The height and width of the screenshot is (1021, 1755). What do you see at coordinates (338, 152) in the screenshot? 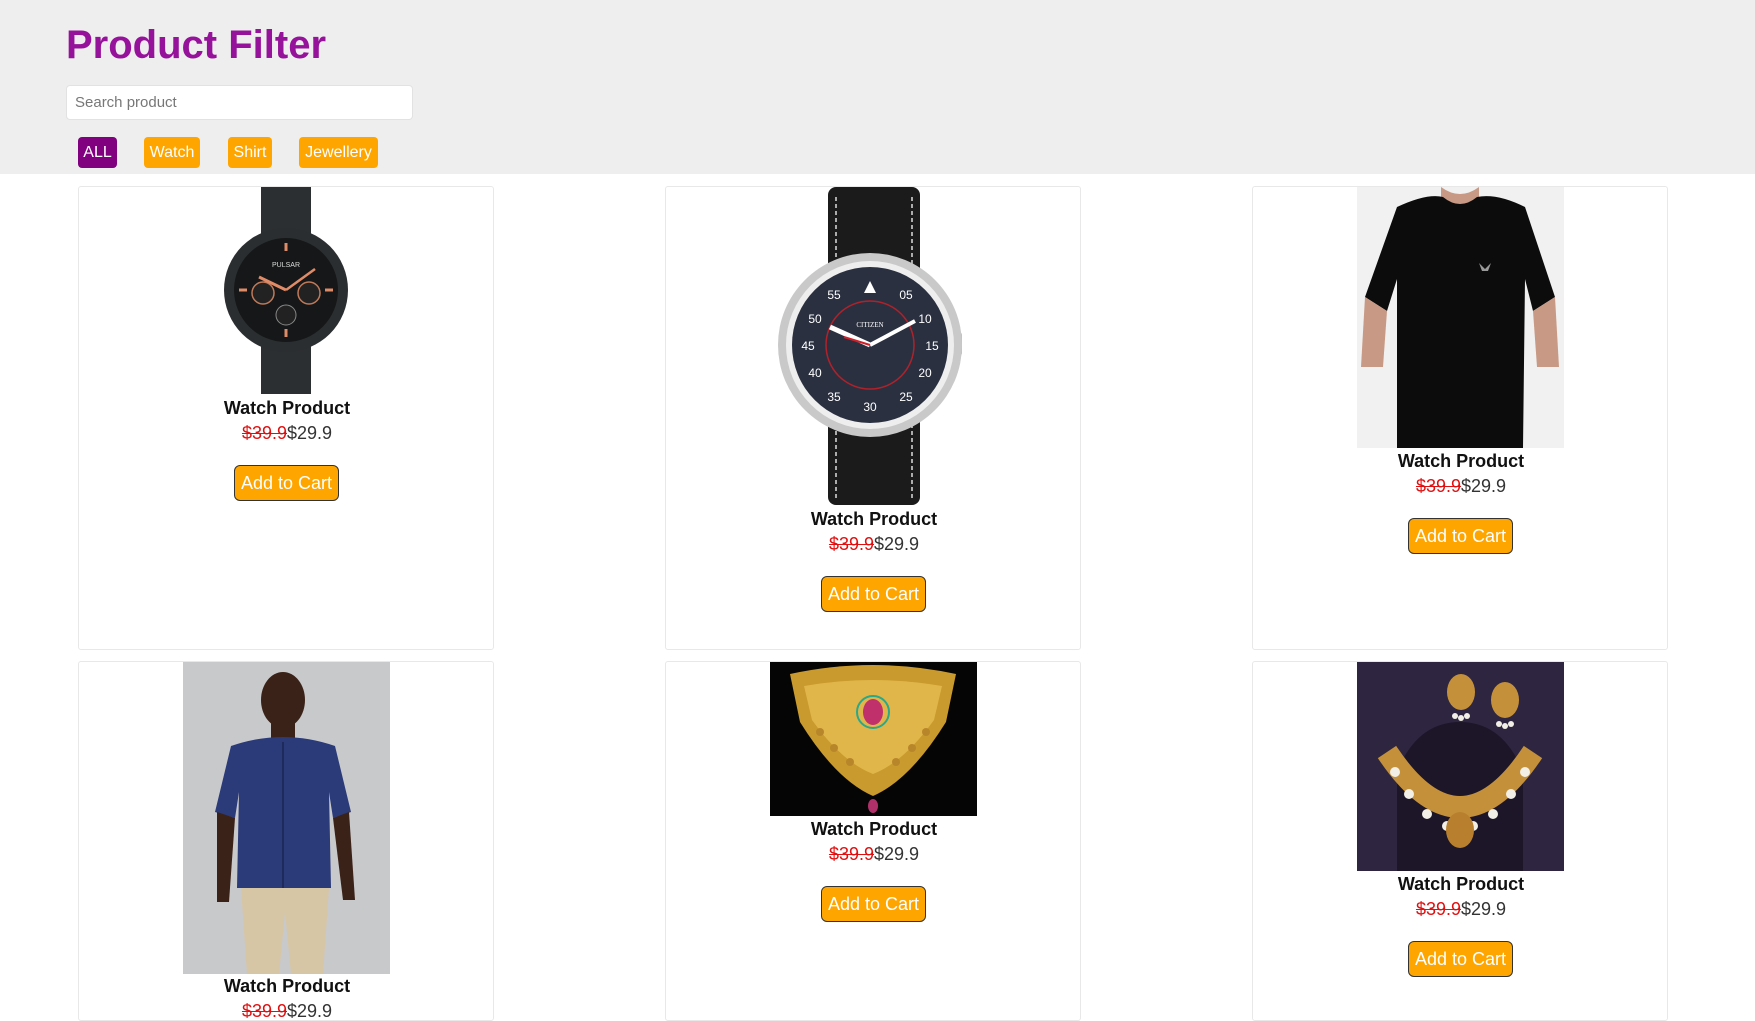
I see `filter-jewellery-button: Jewellery` at bounding box center [338, 152].